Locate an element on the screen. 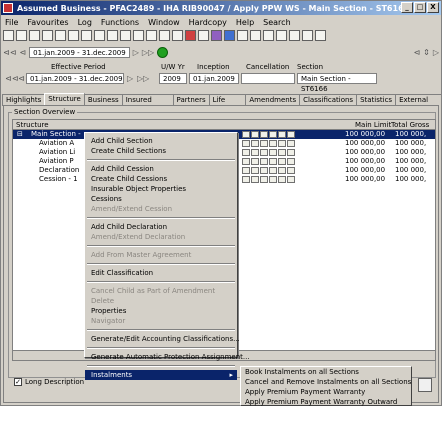  flag-icon is located at coordinates (190, 35).